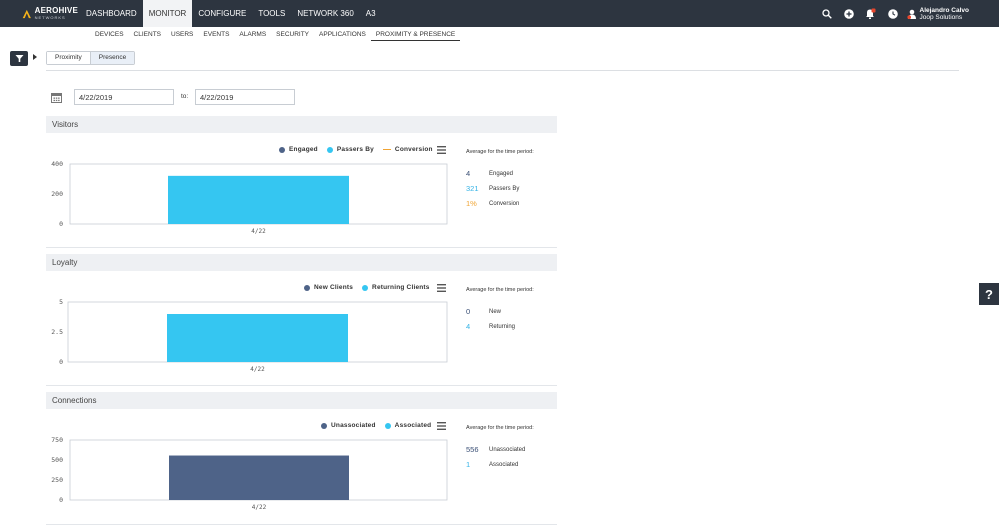  Describe the element at coordinates (471, 203) in the screenshot. I see `stat-value: 1%` at that location.